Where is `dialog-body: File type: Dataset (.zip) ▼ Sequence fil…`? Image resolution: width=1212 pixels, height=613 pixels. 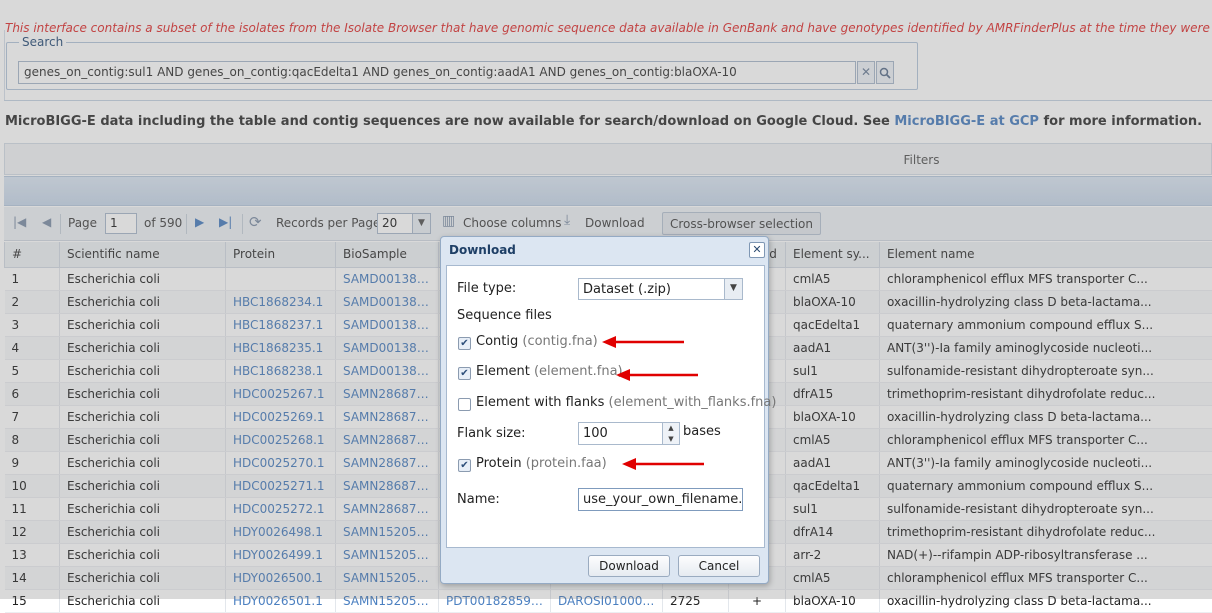
dialog-body: File type: Dataset (.zip) ▼ Sequence fil… is located at coordinates (605, 406).